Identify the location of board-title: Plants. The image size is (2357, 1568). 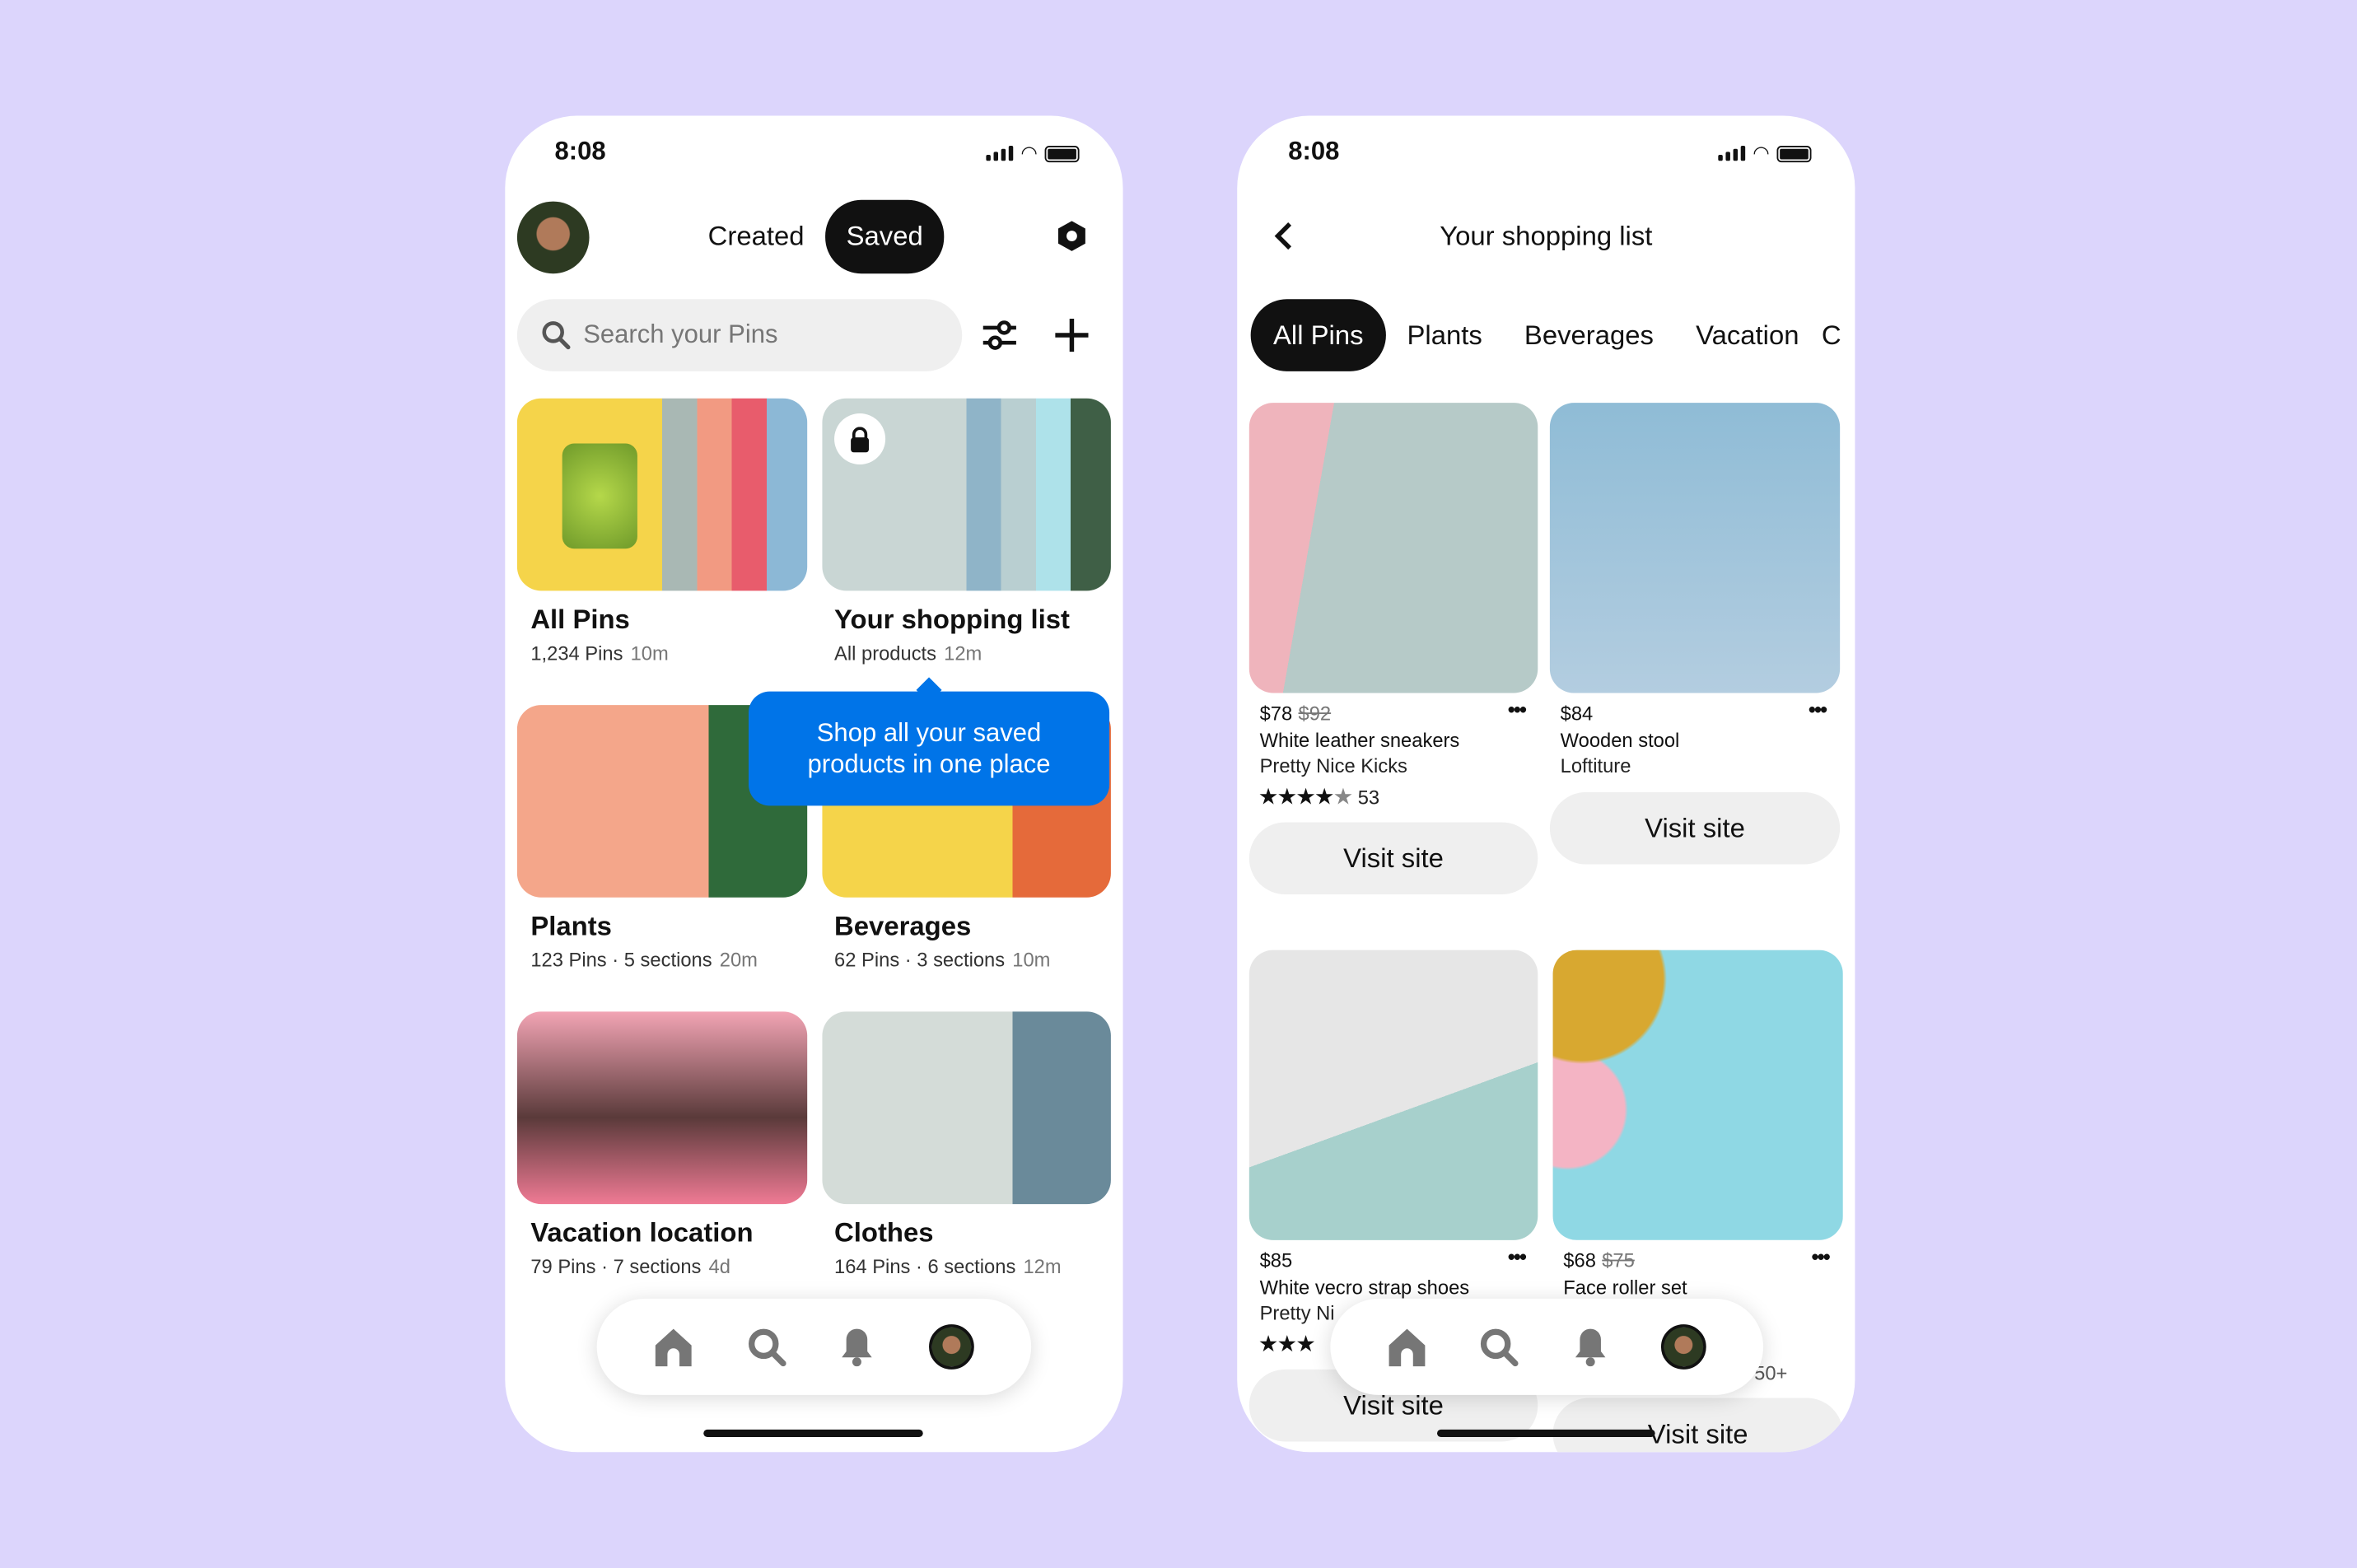
(571, 926).